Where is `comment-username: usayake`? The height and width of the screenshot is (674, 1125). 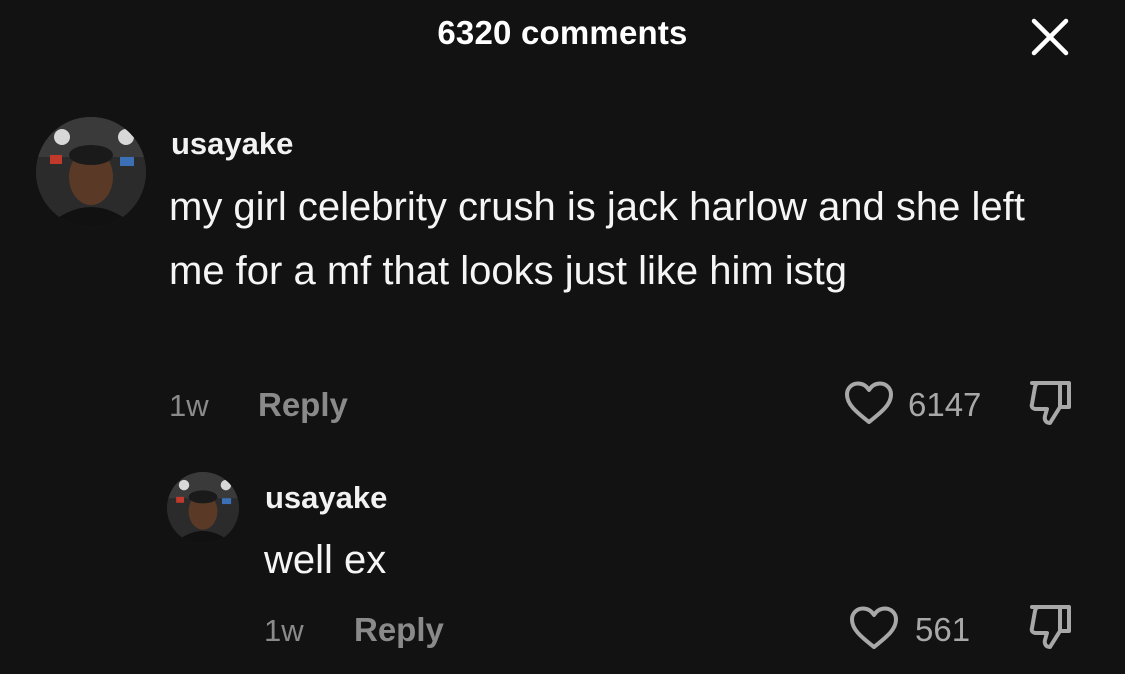 comment-username: usayake is located at coordinates (232, 144).